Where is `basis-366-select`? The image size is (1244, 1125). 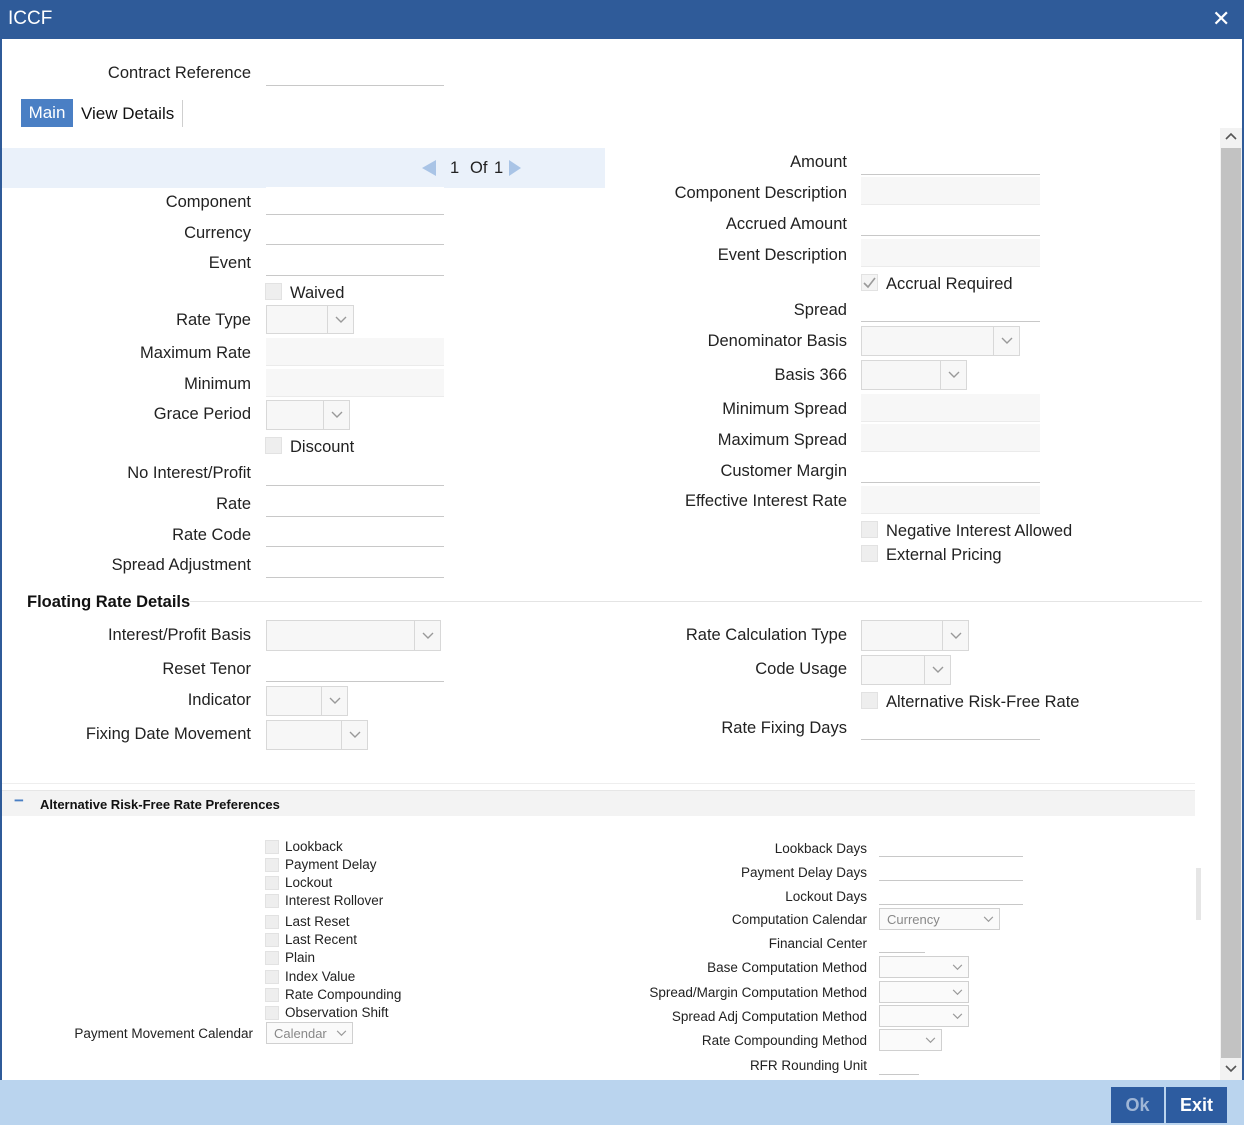 basis-366-select is located at coordinates (914, 375).